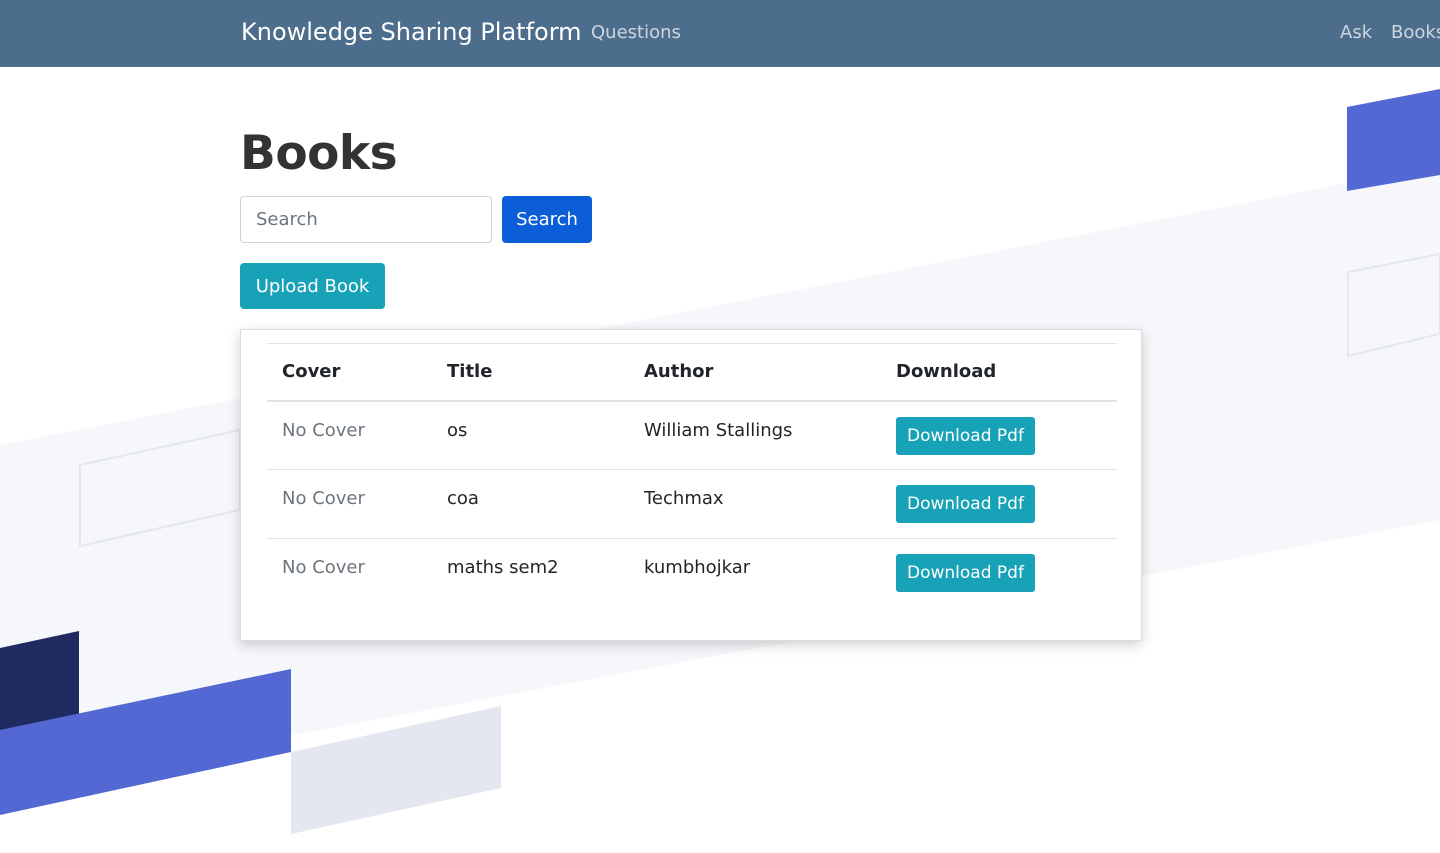  What do you see at coordinates (530, 504) in the screenshot?
I see `title-cell: coa` at bounding box center [530, 504].